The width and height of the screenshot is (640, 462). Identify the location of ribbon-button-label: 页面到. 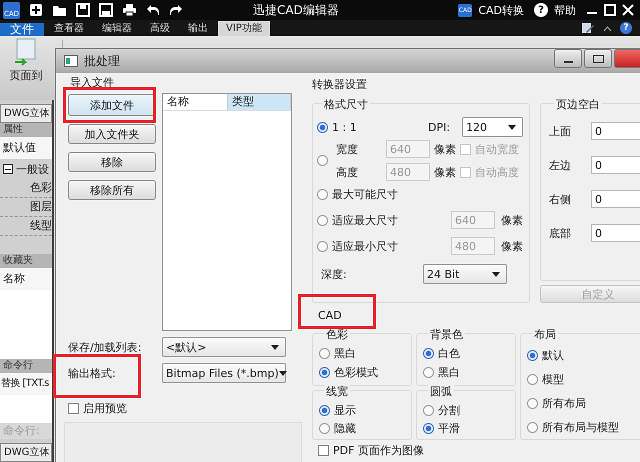
(26, 75).